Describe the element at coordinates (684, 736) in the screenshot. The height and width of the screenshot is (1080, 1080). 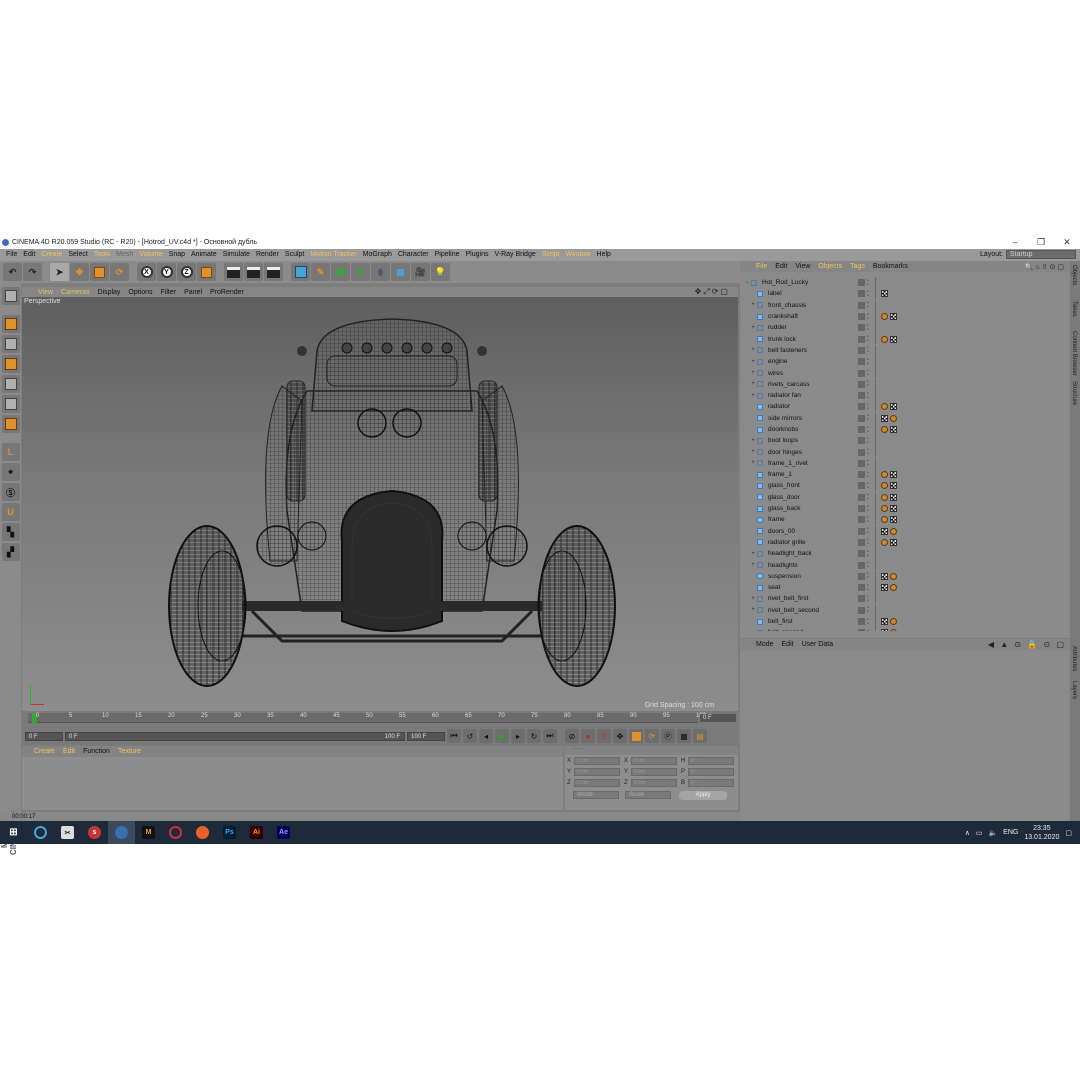
I see `record-pla-icon: ▦` at that location.